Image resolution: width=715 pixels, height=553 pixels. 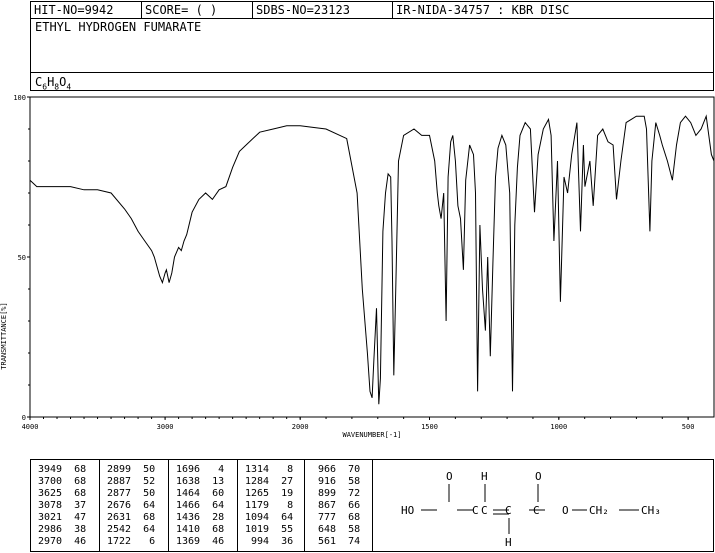 I want to click on x-tick-label: 3000, so click(x=165, y=427).